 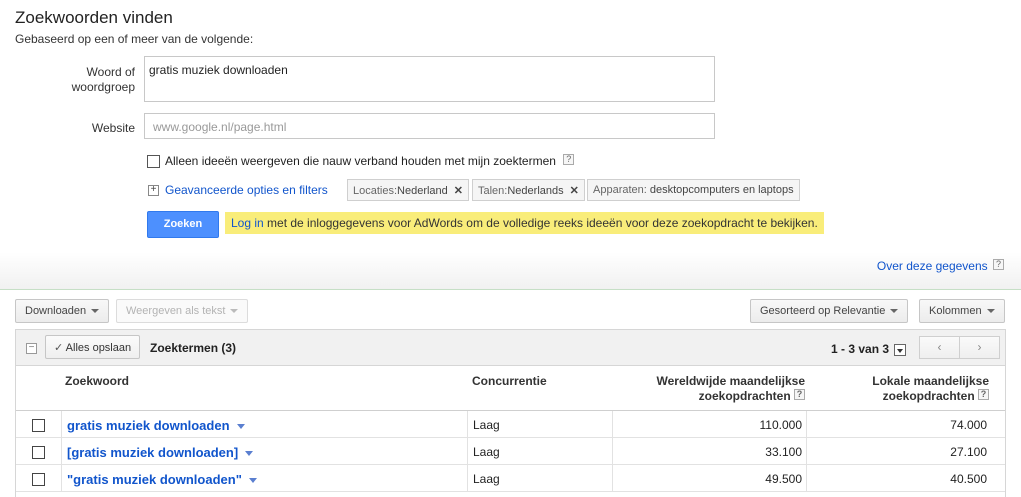 I want to click on remove-language-icon: ✕, so click(x=574, y=191).